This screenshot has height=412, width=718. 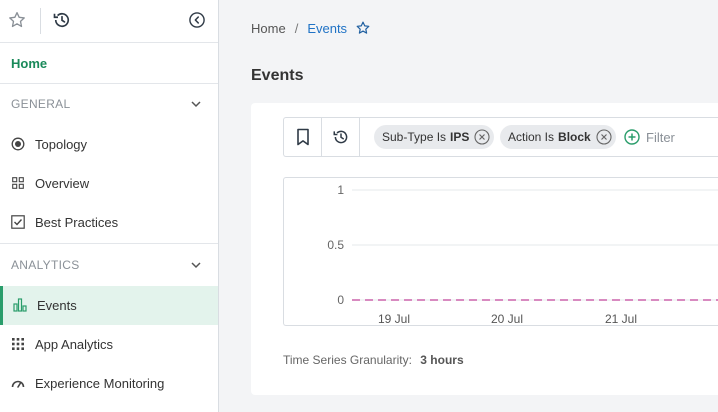 I want to click on section-general-header: GENERAL, so click(x=109, y=104).